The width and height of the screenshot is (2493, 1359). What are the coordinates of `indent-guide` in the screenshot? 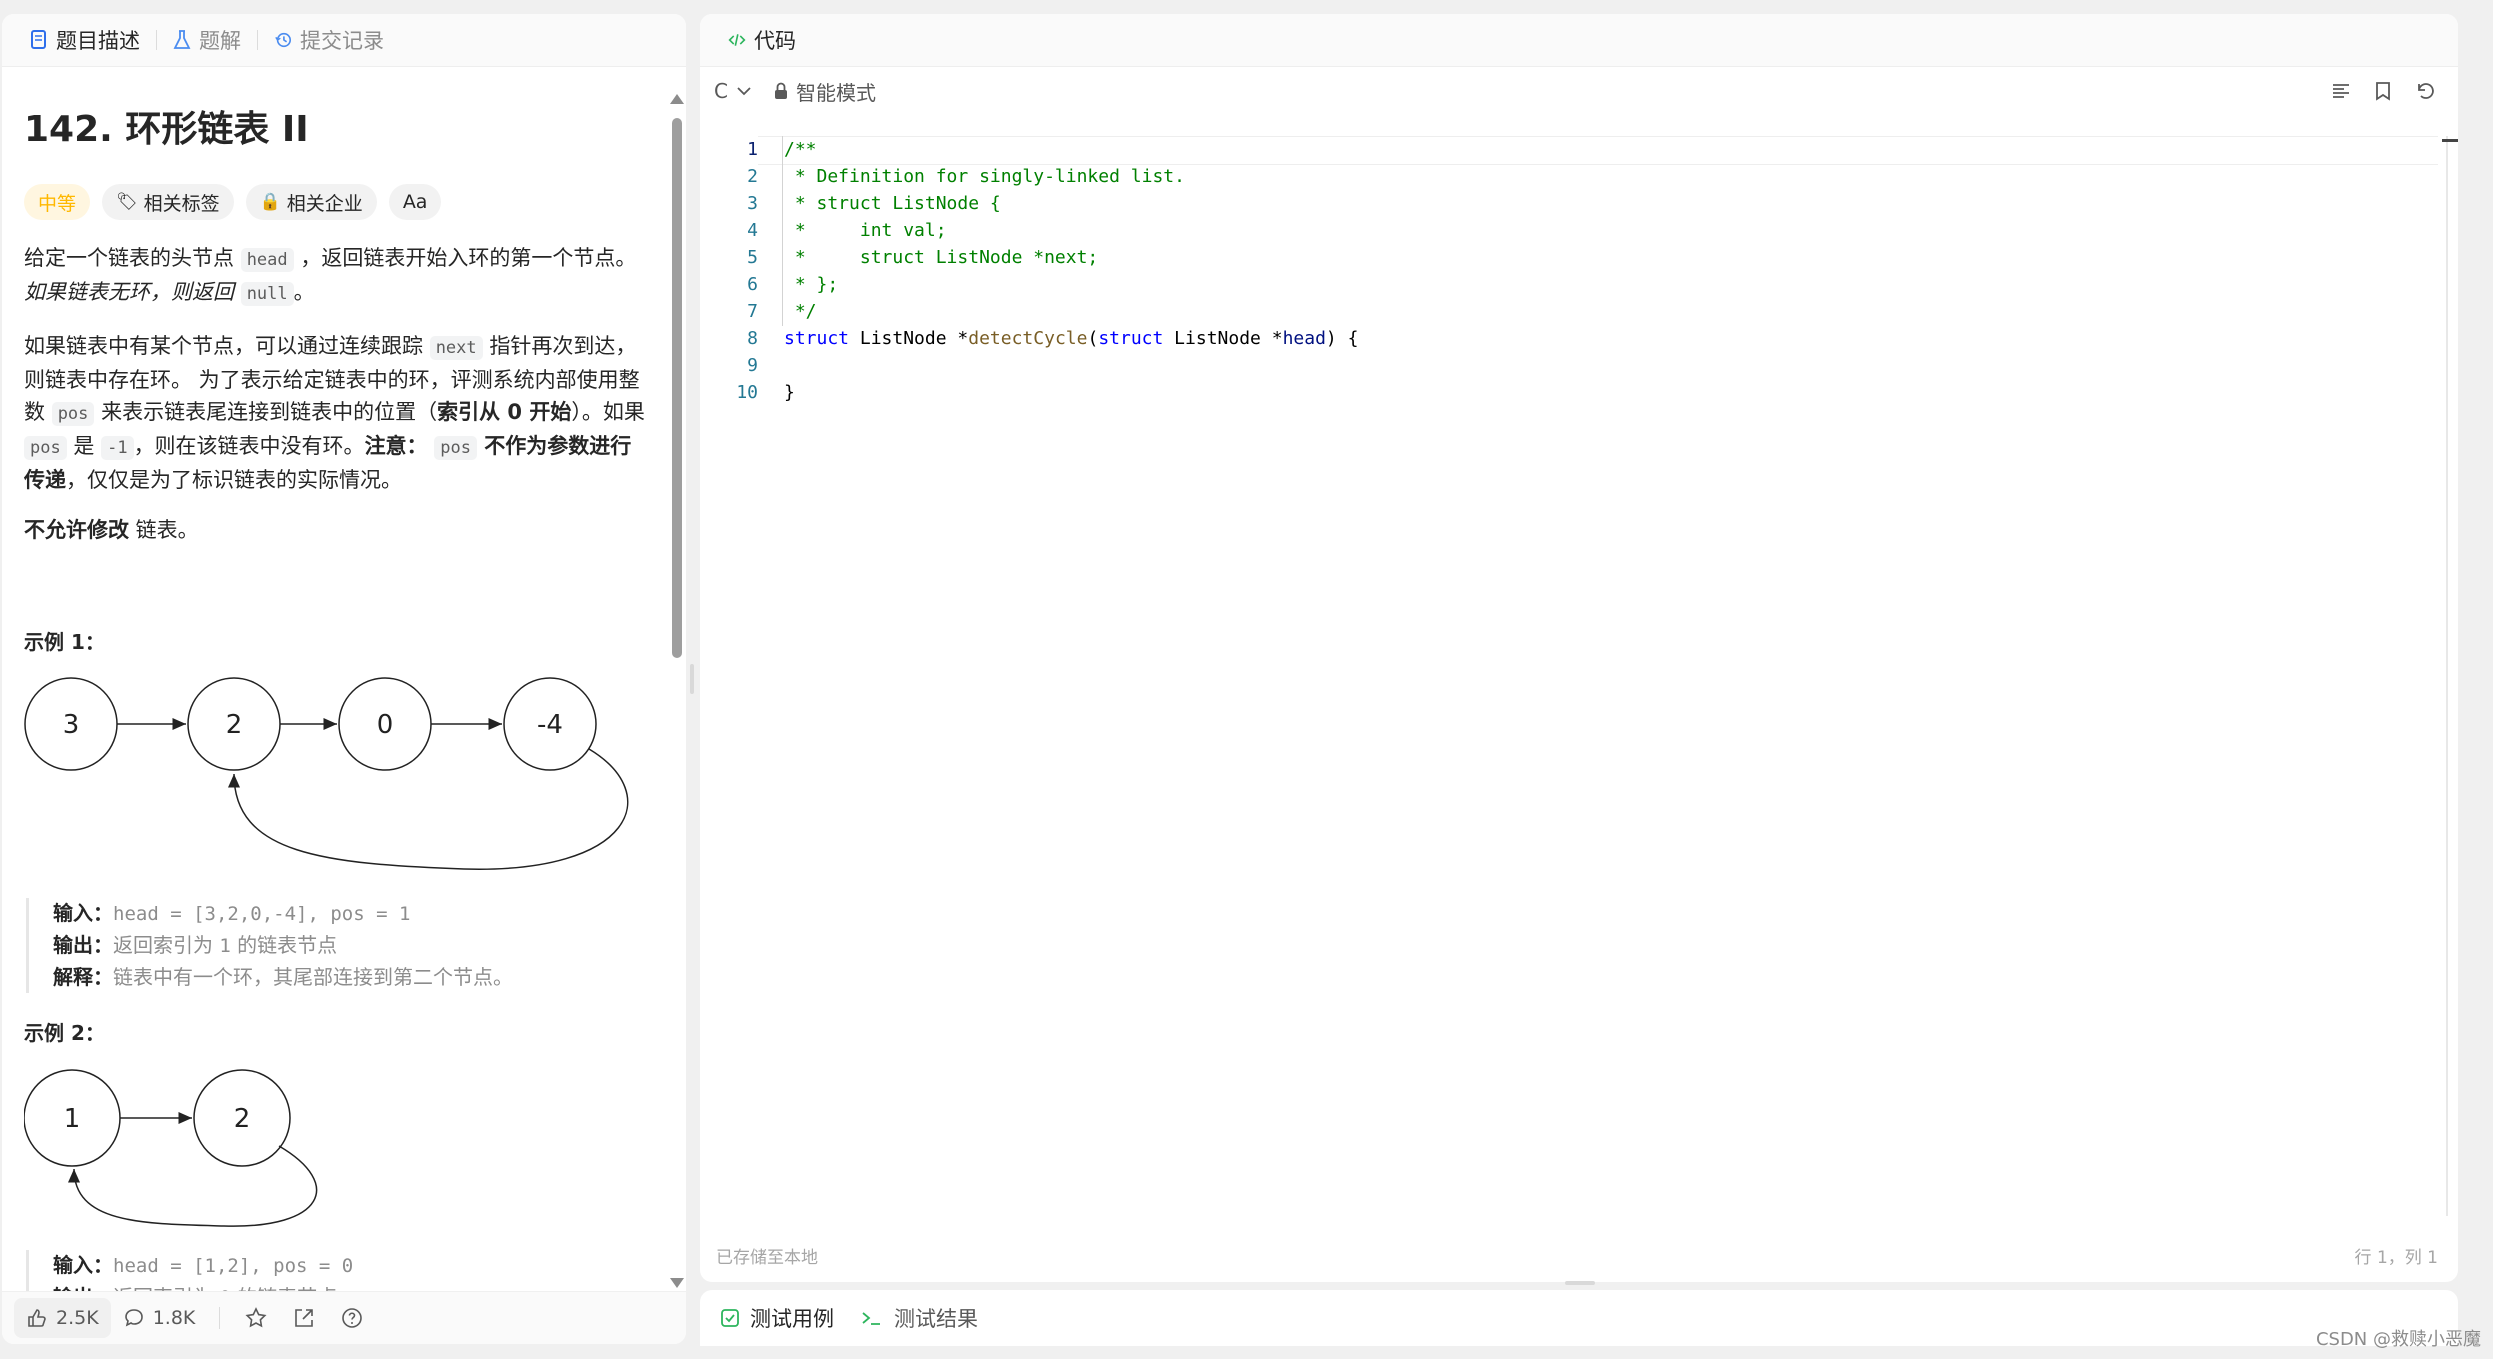 It's located at (782, 231).